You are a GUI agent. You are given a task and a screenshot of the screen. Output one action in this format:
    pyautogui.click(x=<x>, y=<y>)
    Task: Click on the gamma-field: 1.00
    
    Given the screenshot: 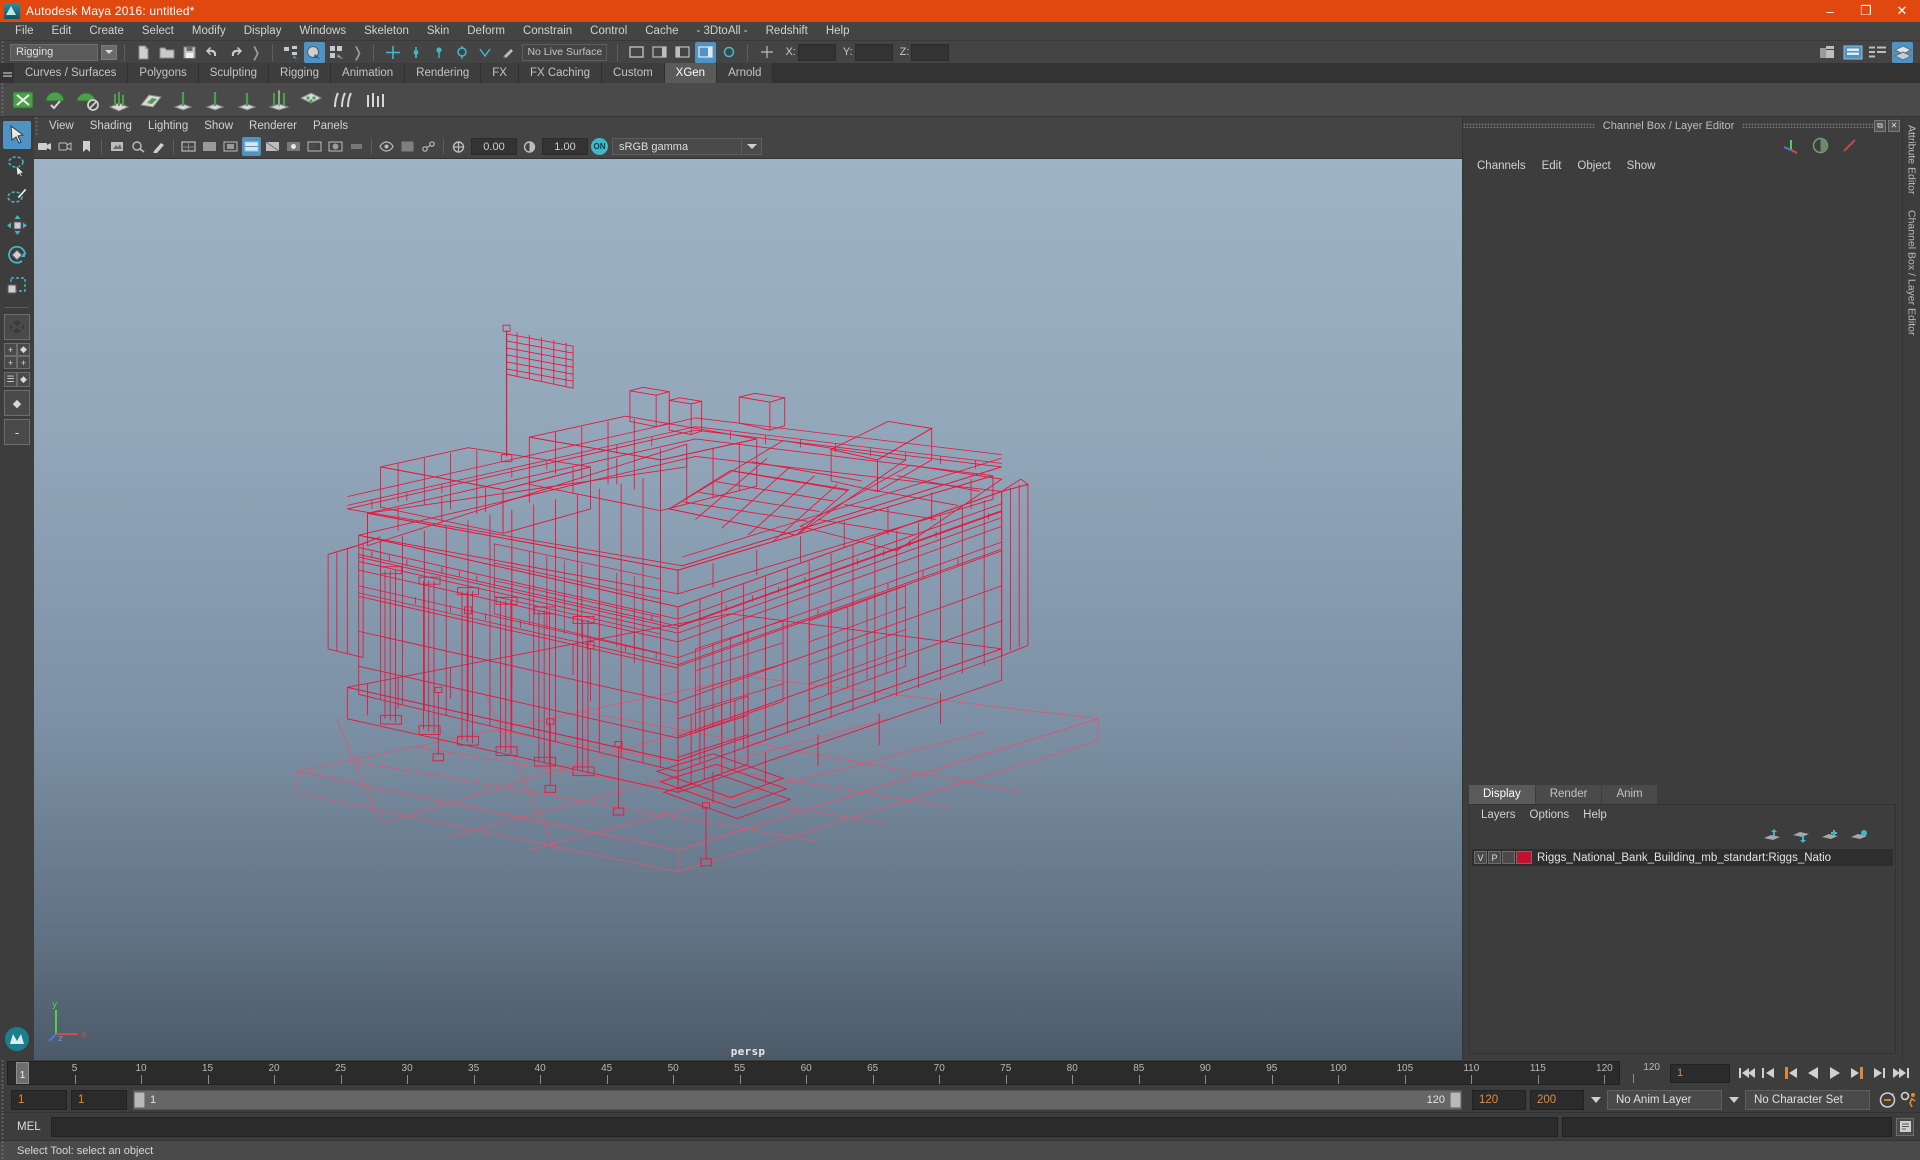 What is the action you would take?
    pyautogui.click(x=565, y=146)
    